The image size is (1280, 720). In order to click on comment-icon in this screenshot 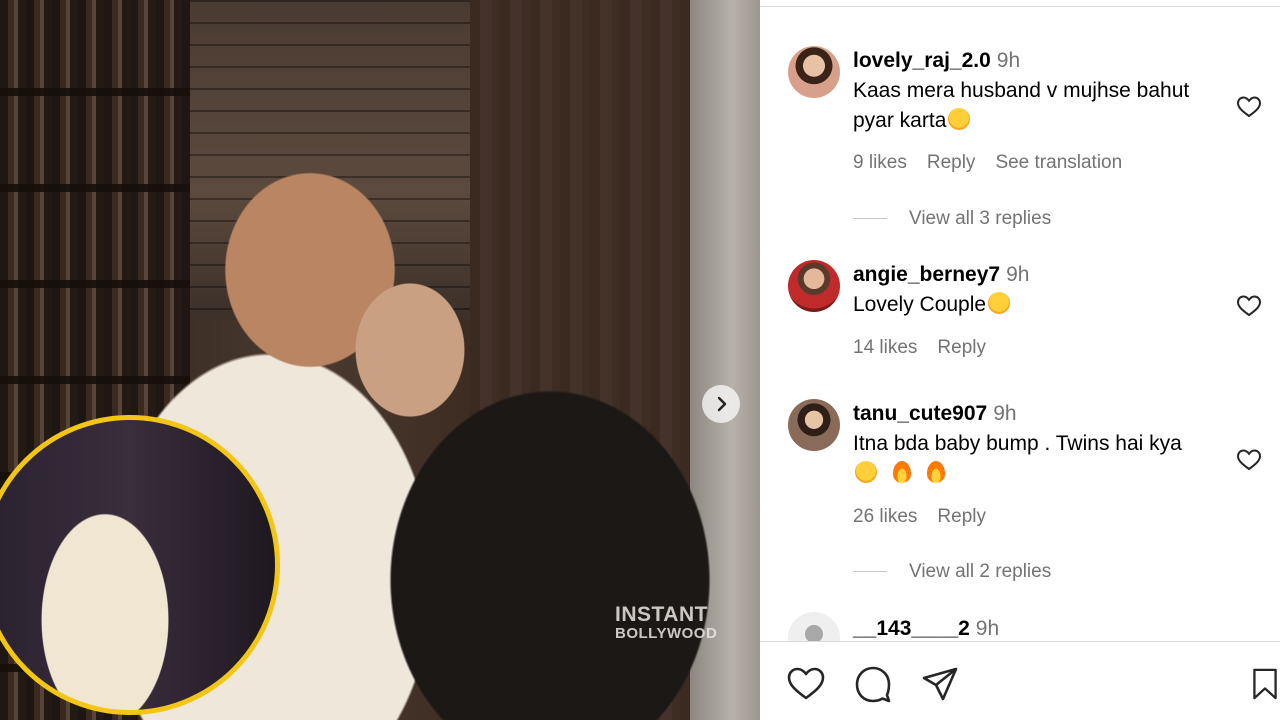, I will do `click(873, 684)`.